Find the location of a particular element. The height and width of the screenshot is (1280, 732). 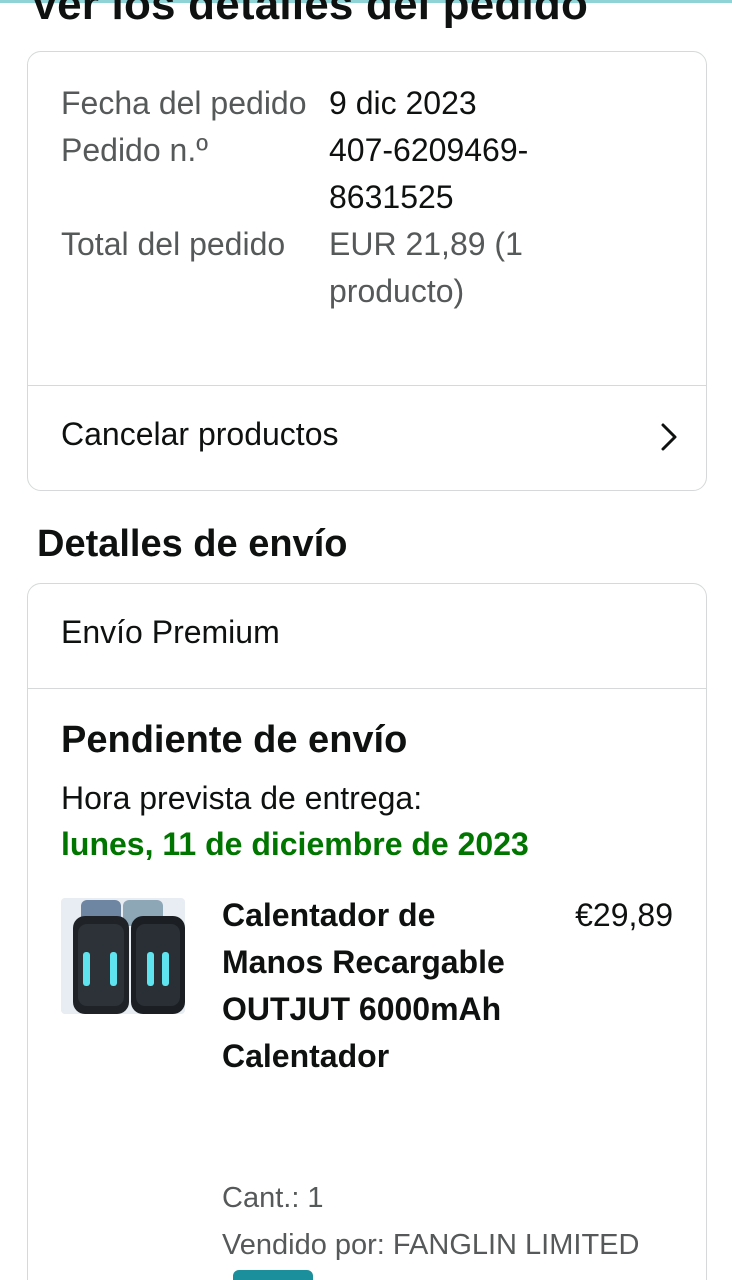

order-date-row: Fecha del pedido 9 dic 2023 is located at coordinates (371, 103).